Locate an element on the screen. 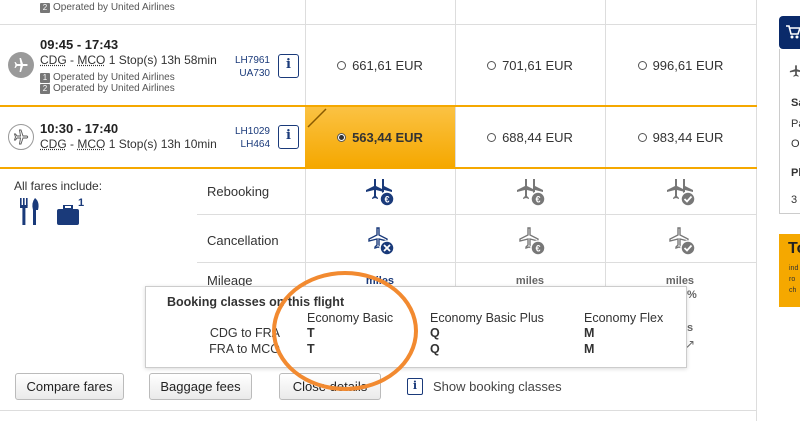  summary-text: O is located at coordinates (795, 144).